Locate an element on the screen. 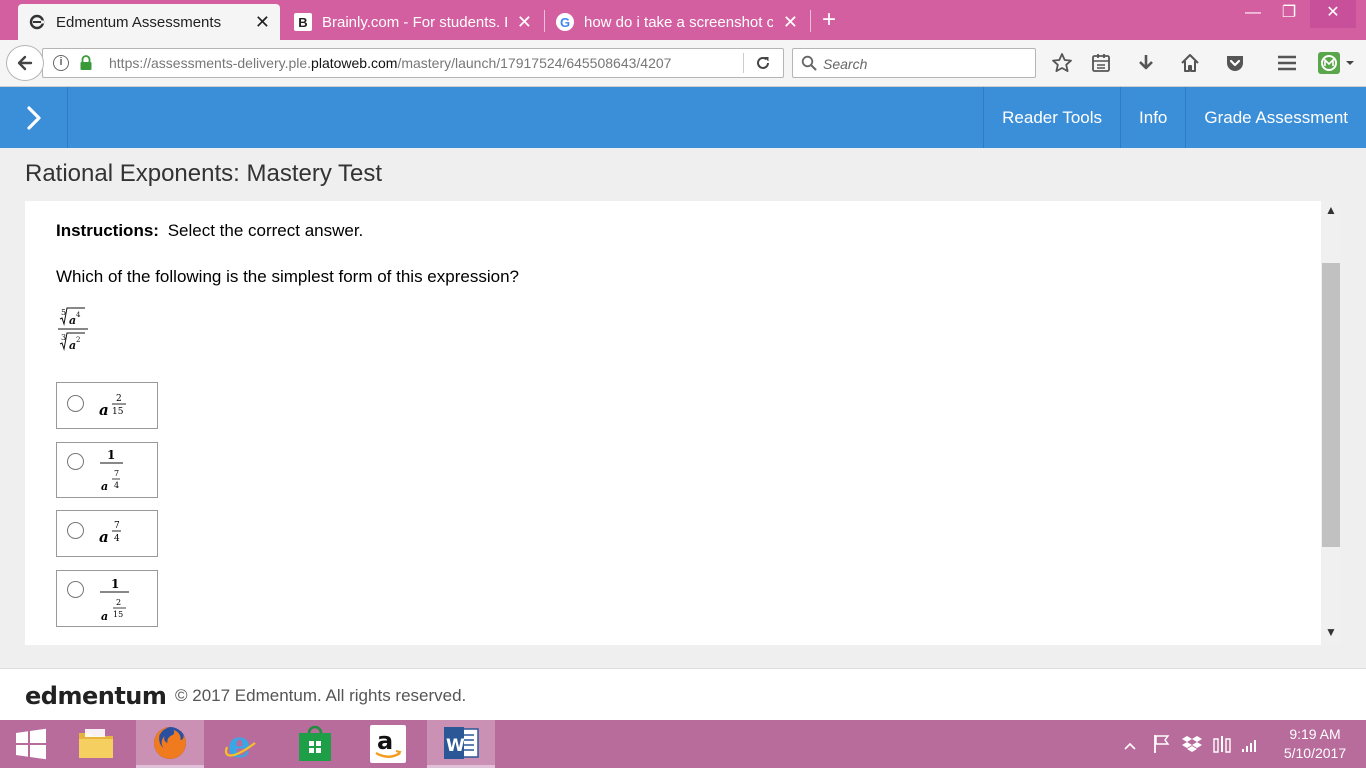 This screenshot has width=1366, height=768. instructions-text: Select the correct answer. is located at coordinates (265, 230).